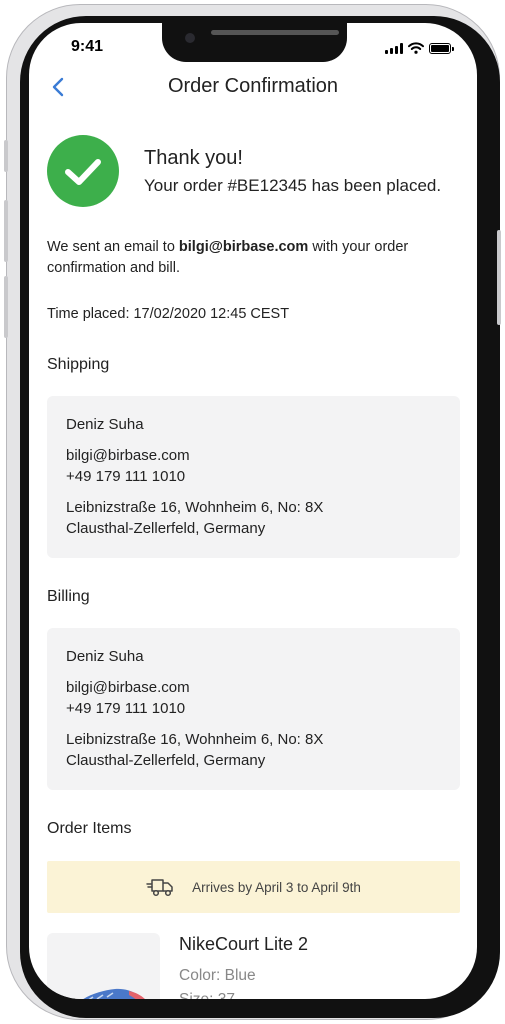  What do you see at coordinates (394, 48) in the screenshot?
I see `cellular-signal-icon` at bounding box center [394, 48].